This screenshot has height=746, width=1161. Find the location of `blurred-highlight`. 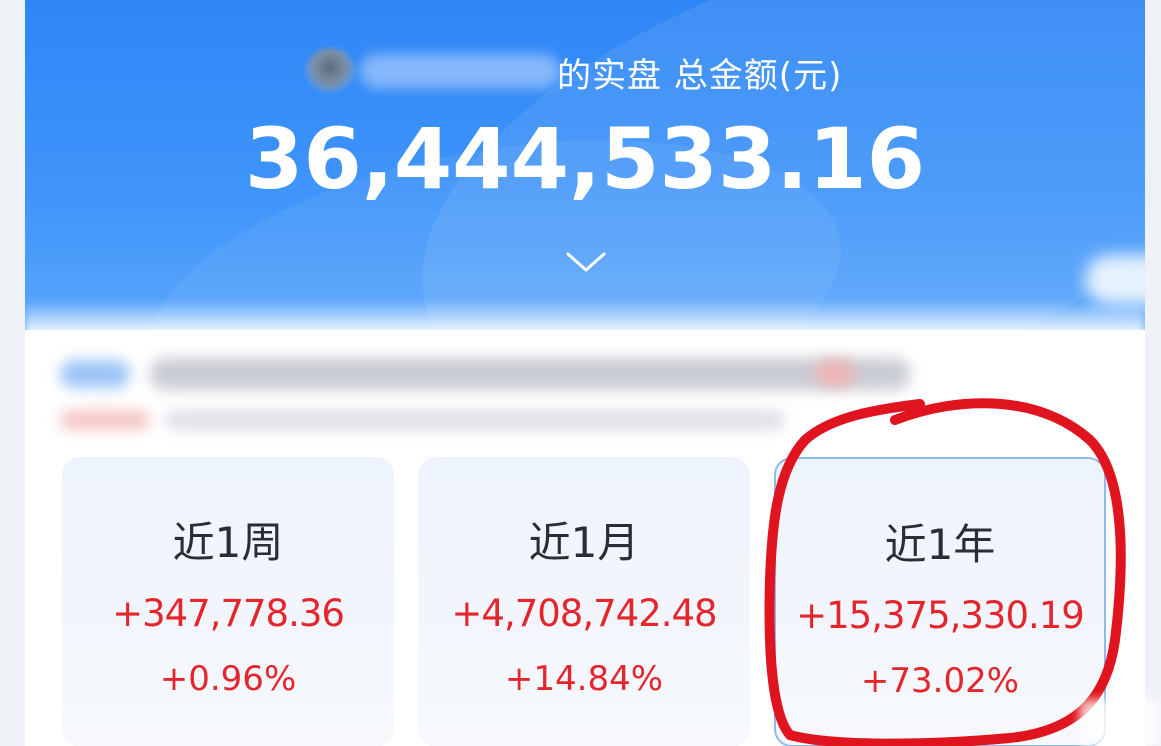

blurred-highlight is located at coordinates (835, 373).